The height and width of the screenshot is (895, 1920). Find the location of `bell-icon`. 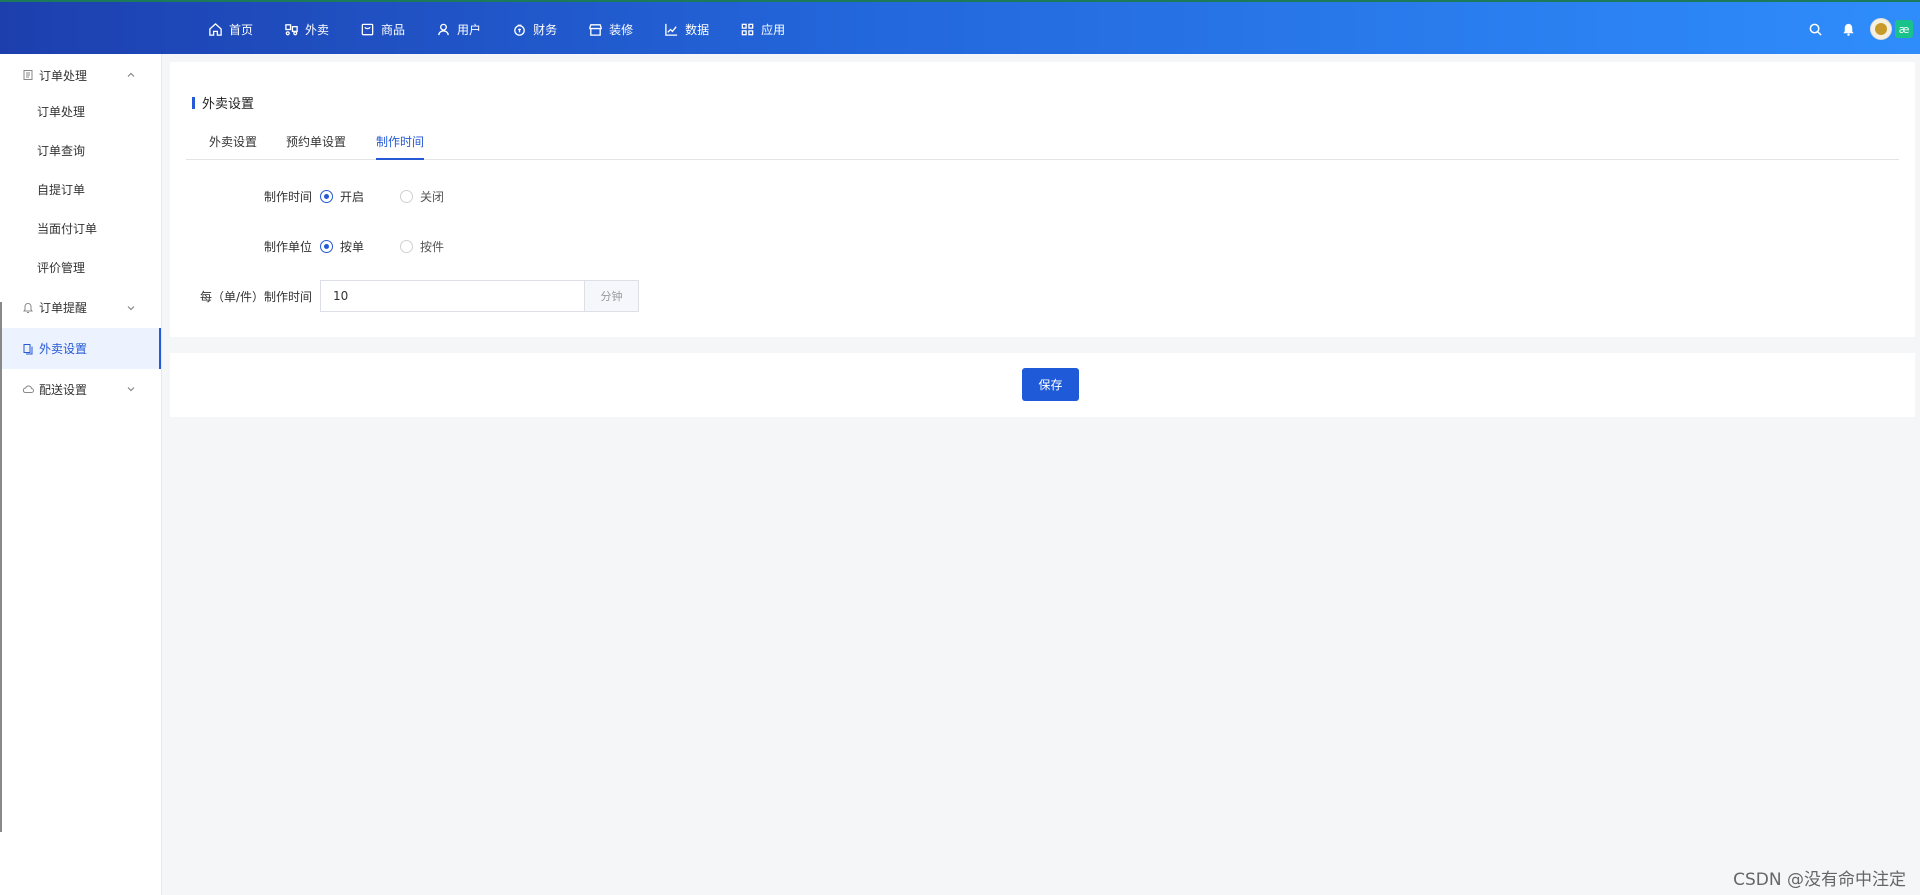

bell-icon is located at coordinates (1848, 29).